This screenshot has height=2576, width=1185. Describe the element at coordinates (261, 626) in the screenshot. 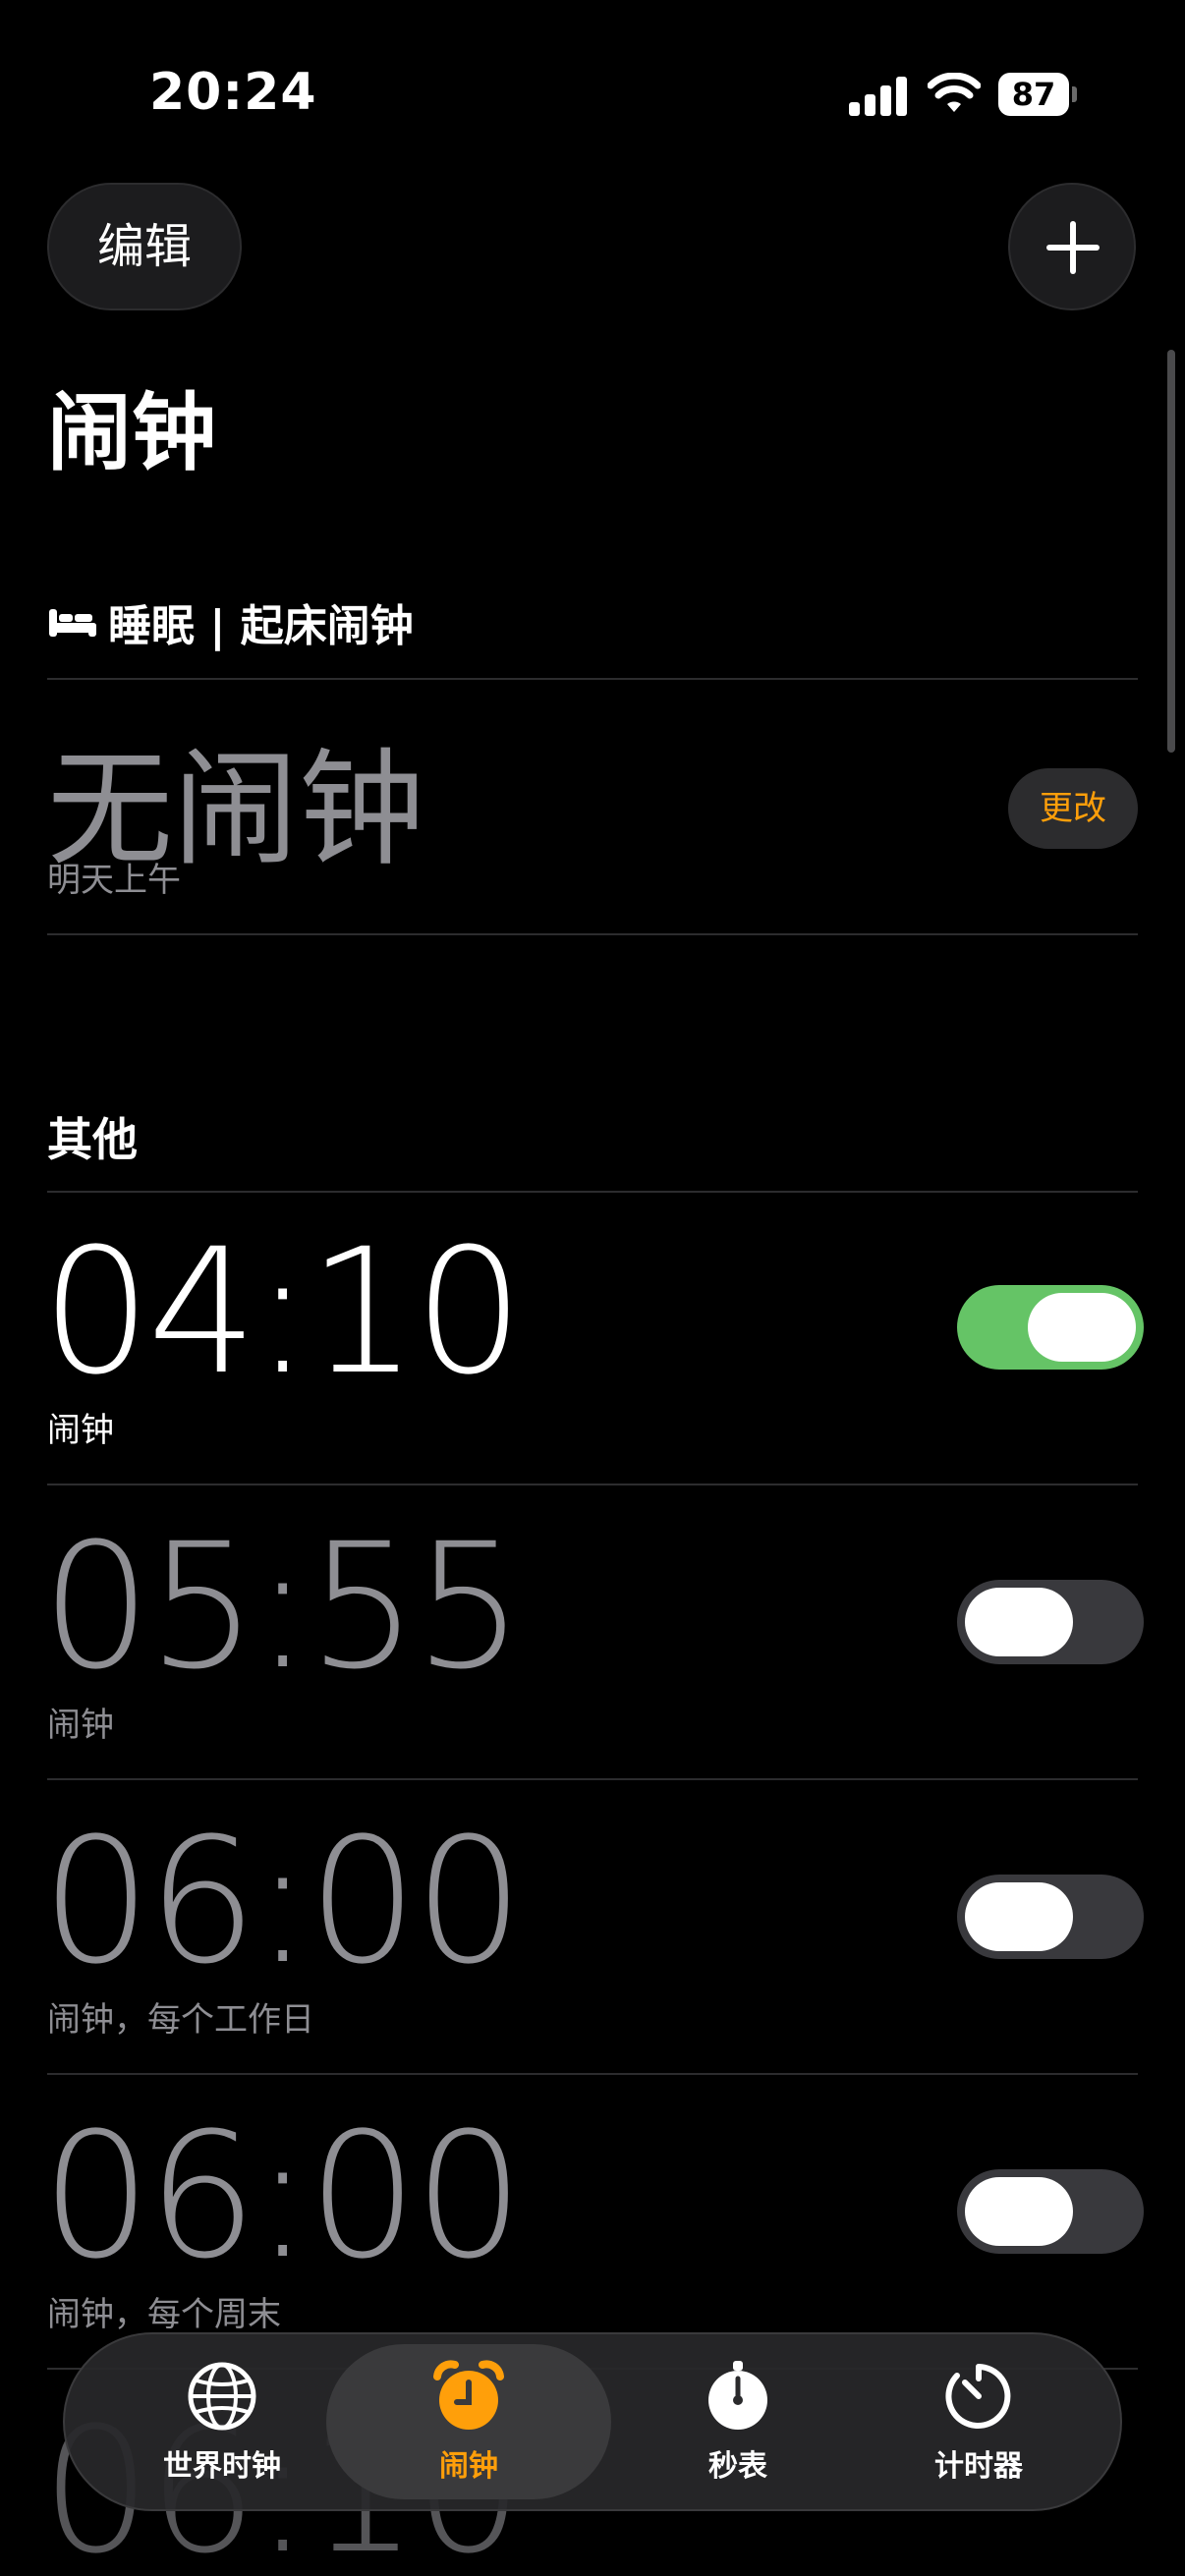

I see `sleep-section-title: 睡眠 | 起床闹钟` at that location.